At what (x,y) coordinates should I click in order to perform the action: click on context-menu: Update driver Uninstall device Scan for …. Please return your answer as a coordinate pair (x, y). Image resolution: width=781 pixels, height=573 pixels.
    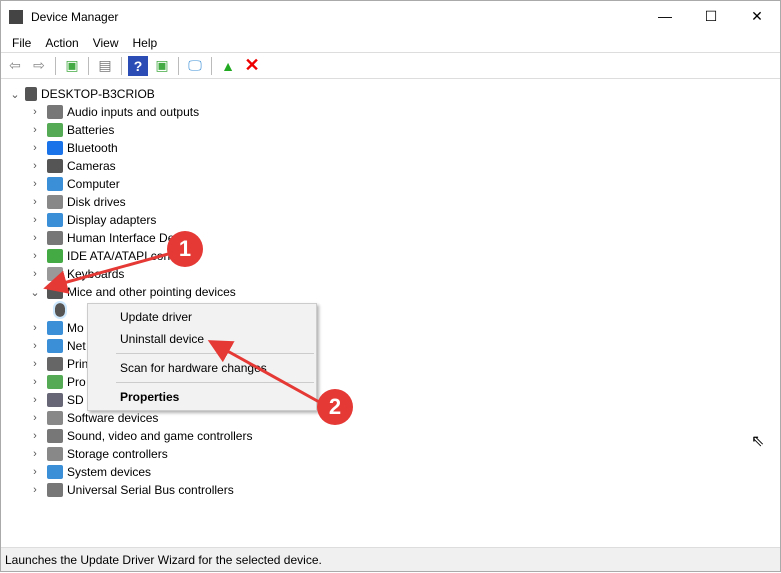
    Looking at the image, I should click on (202, 357).